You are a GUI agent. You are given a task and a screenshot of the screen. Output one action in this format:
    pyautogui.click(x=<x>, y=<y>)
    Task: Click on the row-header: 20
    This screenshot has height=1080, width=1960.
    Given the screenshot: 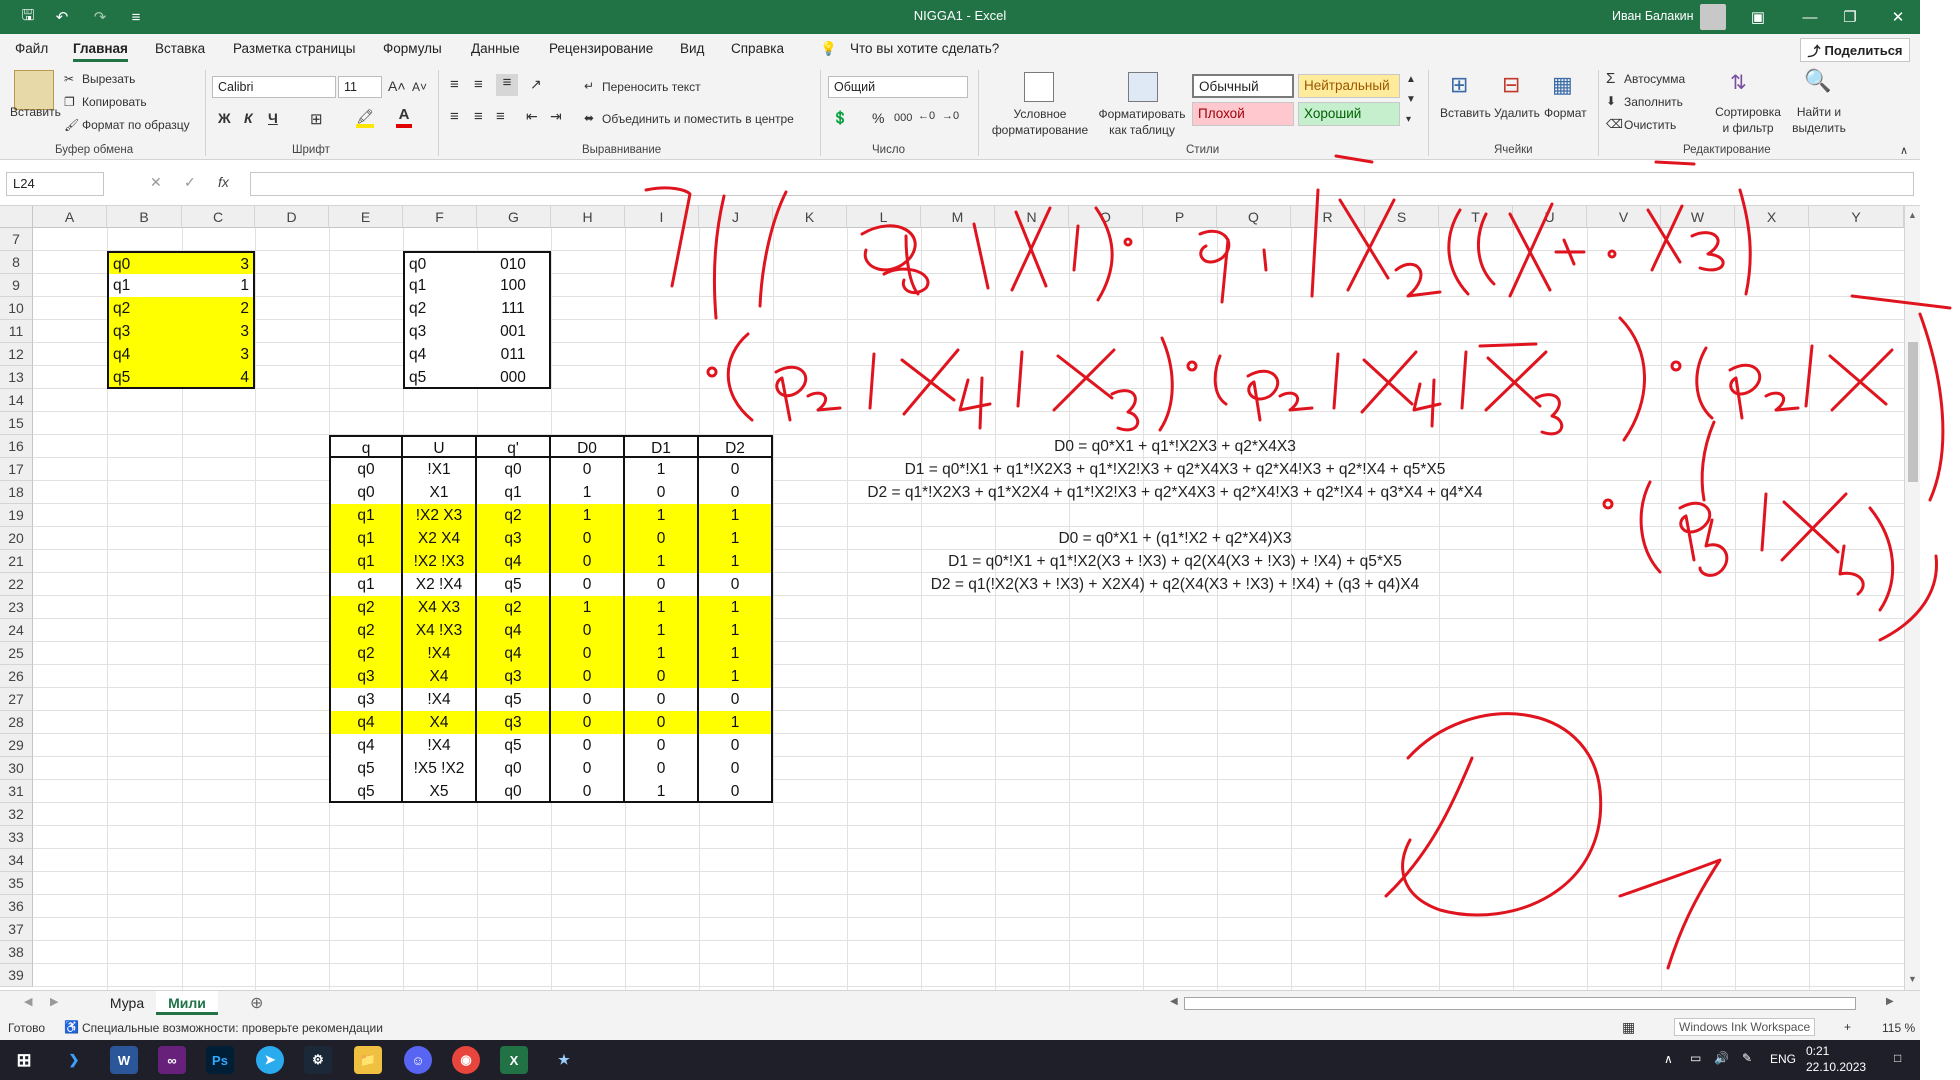 What is the action you would take?
    pyautogui.click(x=16, y=538)
    